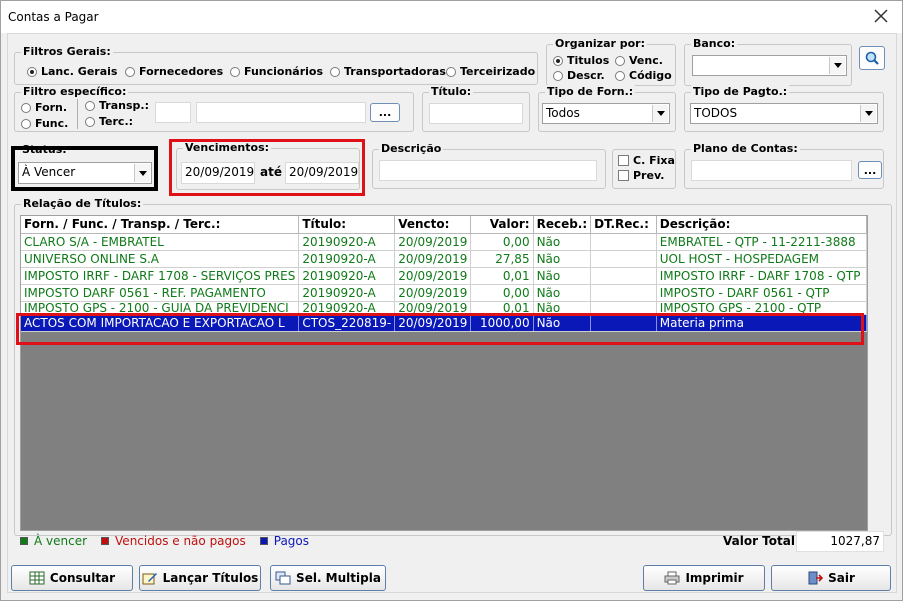  I want to click on legend-swatch-blue, so click(263, 541).